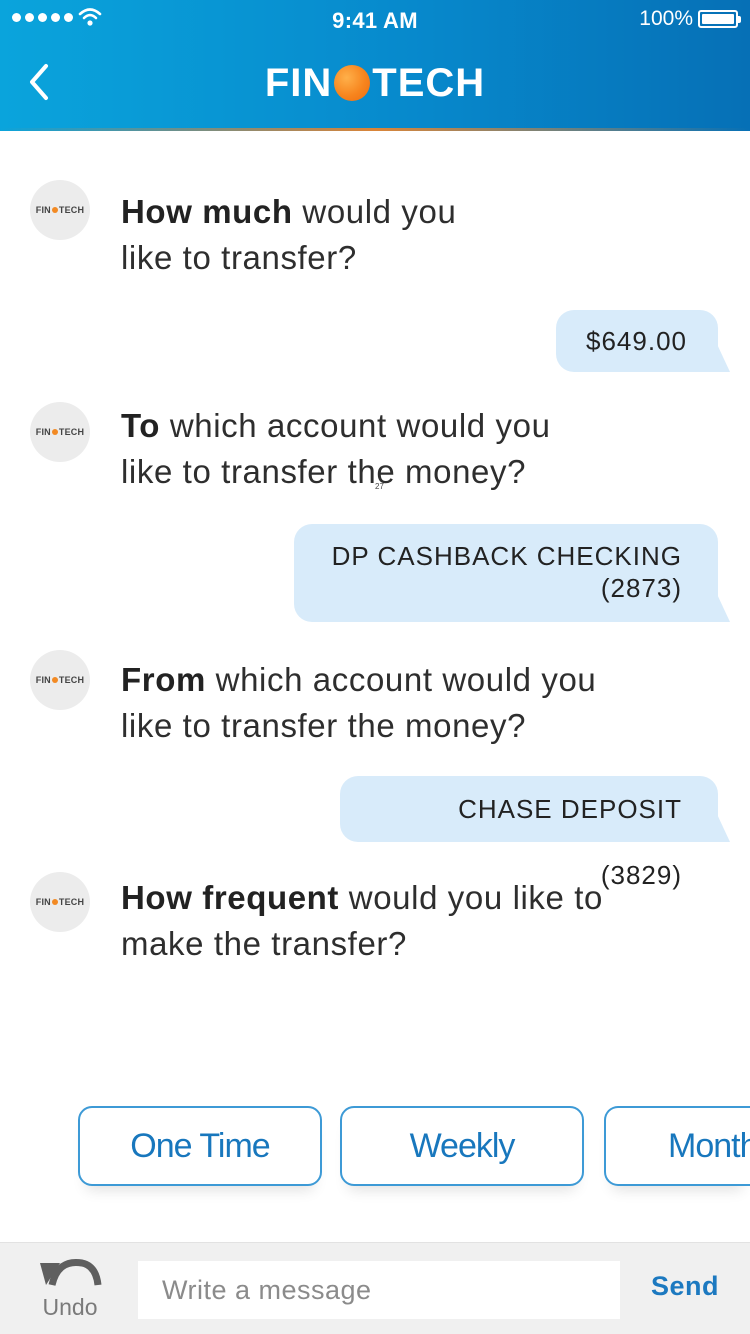 The width and height of the screenshot is (750, 1334). I want to click on quick-reply-label: One Time, so click(200, 1145).